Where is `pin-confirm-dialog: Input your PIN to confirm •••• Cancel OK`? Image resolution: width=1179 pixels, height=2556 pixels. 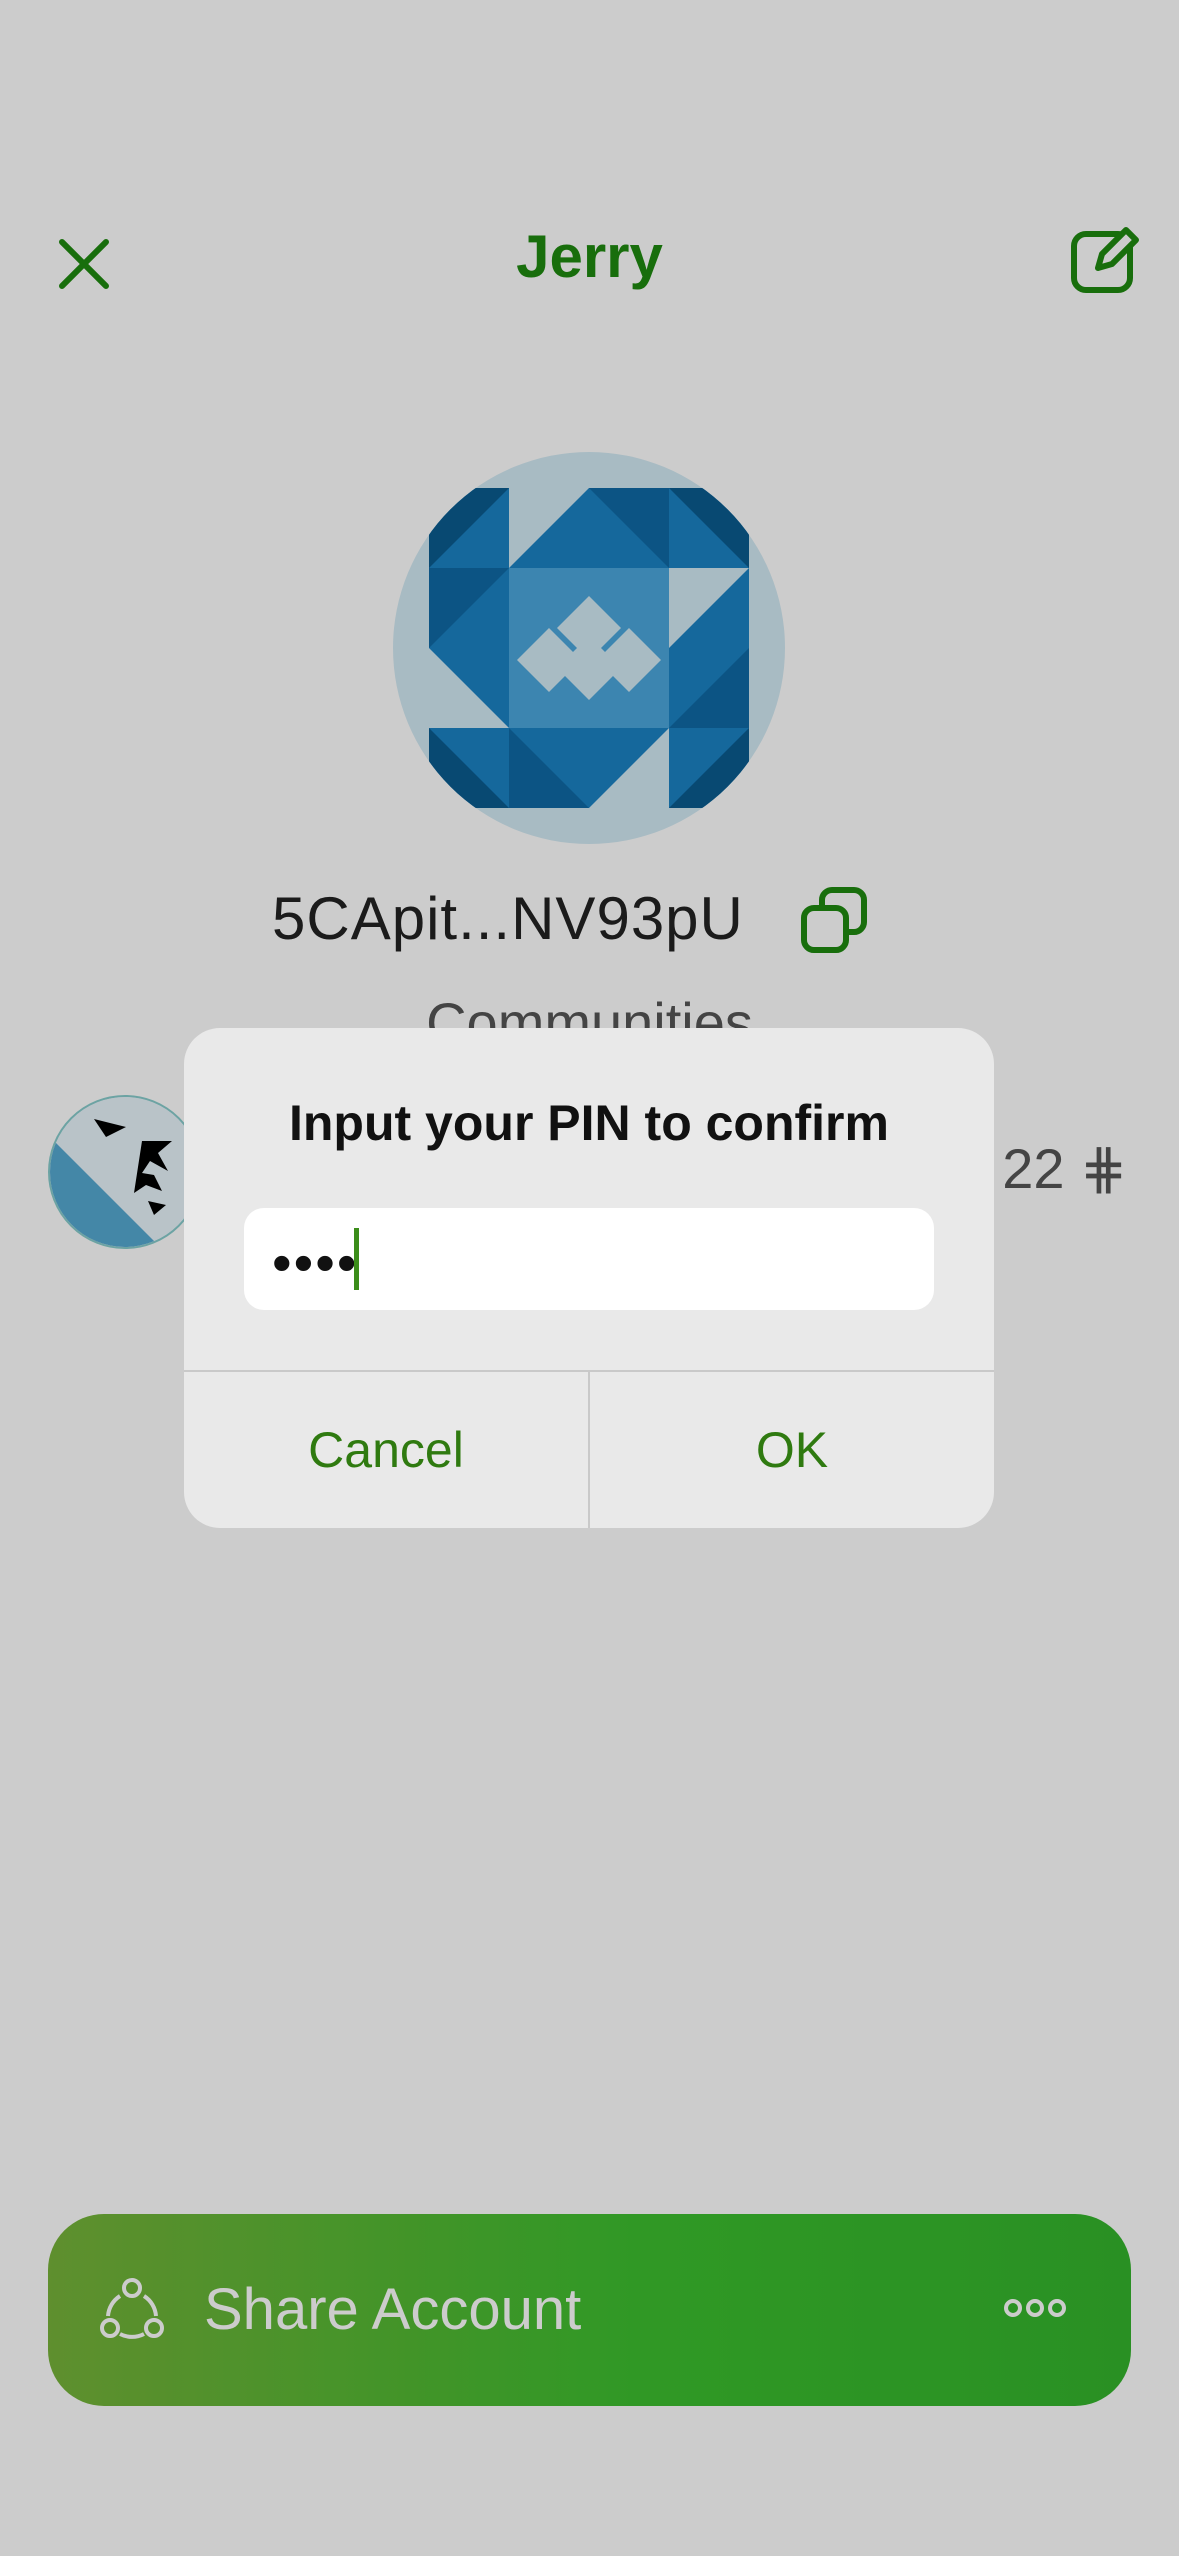
pin-confirm-dialog: Input your PIN to confirm •••• Cancel OK is located at coordinates (589, 1278).